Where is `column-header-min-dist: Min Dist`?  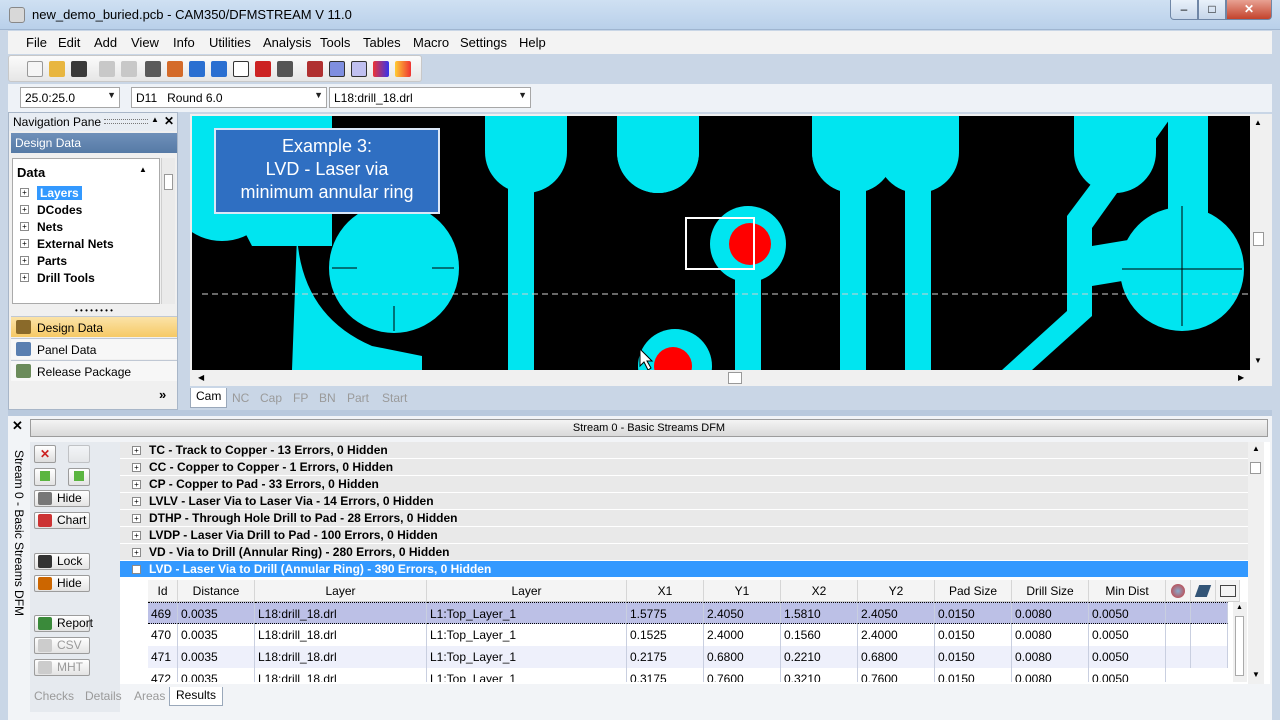 column-header-min-dist: Min Dist is located at coordinates (1127, 591).